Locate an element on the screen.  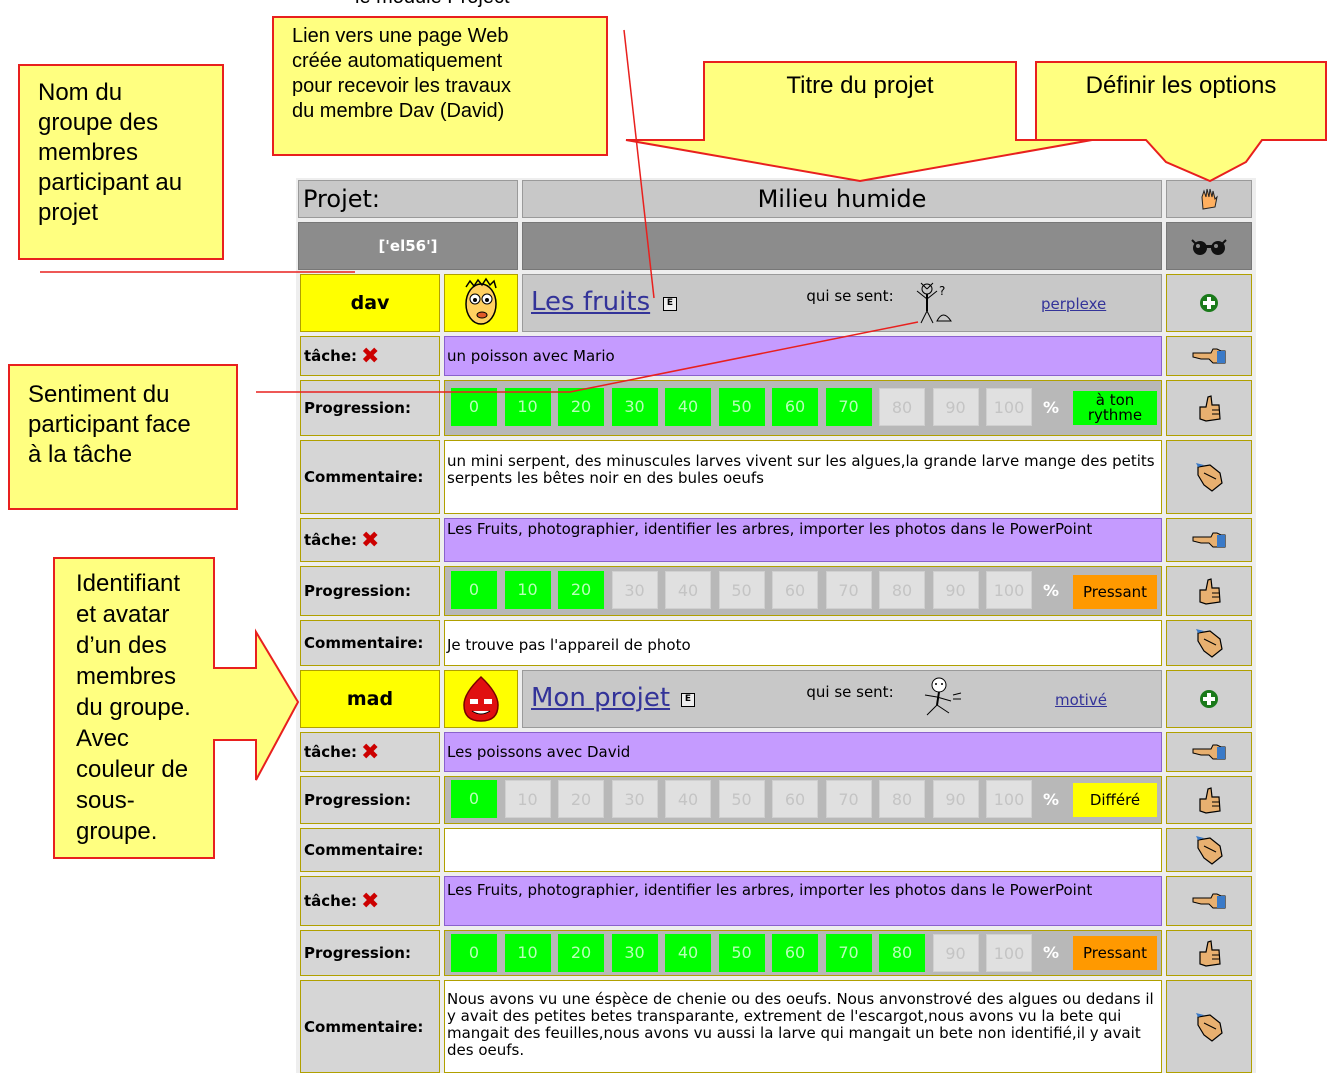
view-glasses-button is located at coordinates (1209, 246).